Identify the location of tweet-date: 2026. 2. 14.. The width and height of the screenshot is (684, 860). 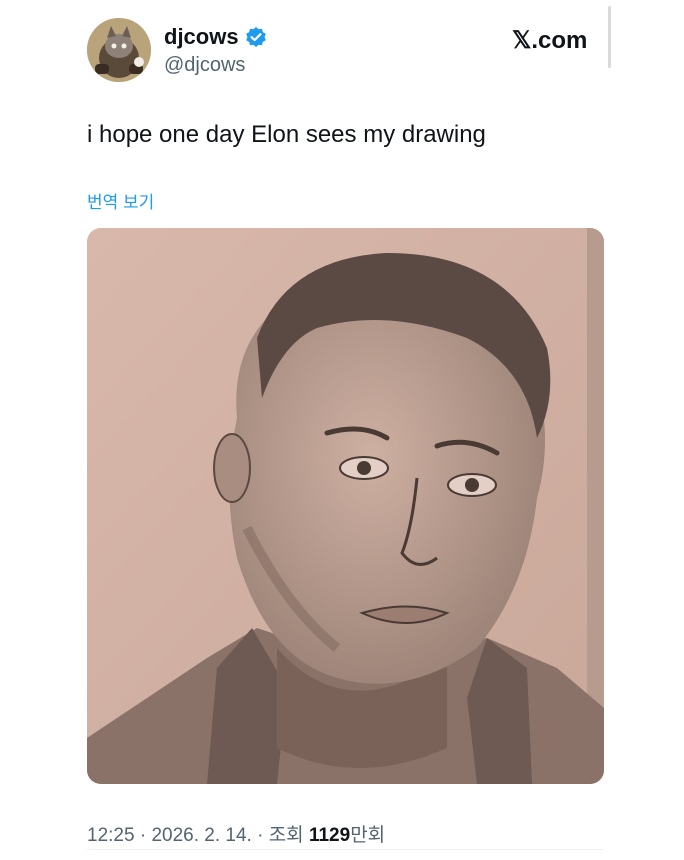
(201, 835).